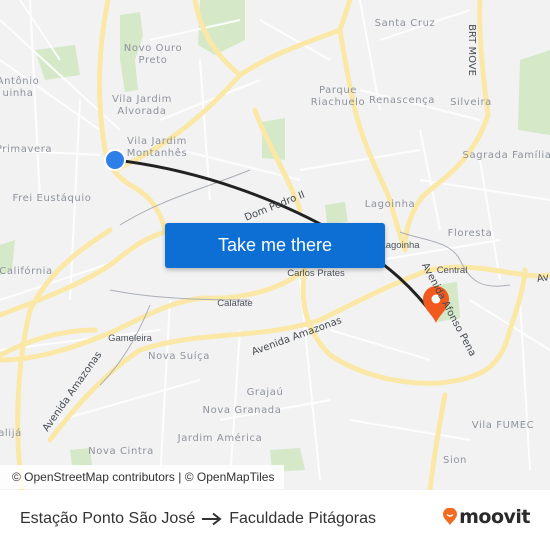 This screenshot has height=550, width=550. Describe the element at coordinates (242, 410) in the screenshot. I see `map-label: Nova Granada` at that location.